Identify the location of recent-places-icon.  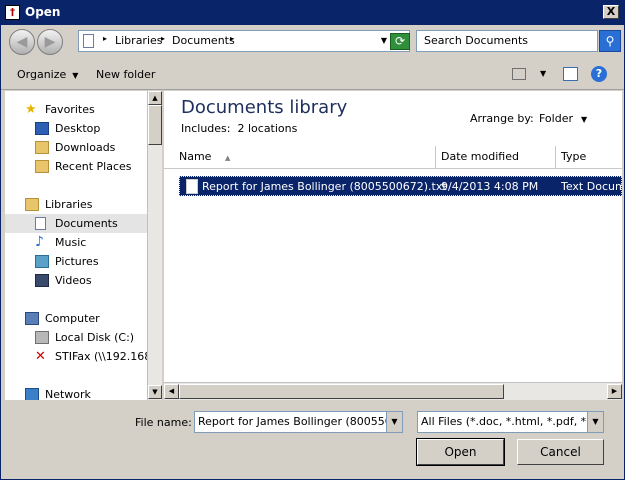
(42, 166).